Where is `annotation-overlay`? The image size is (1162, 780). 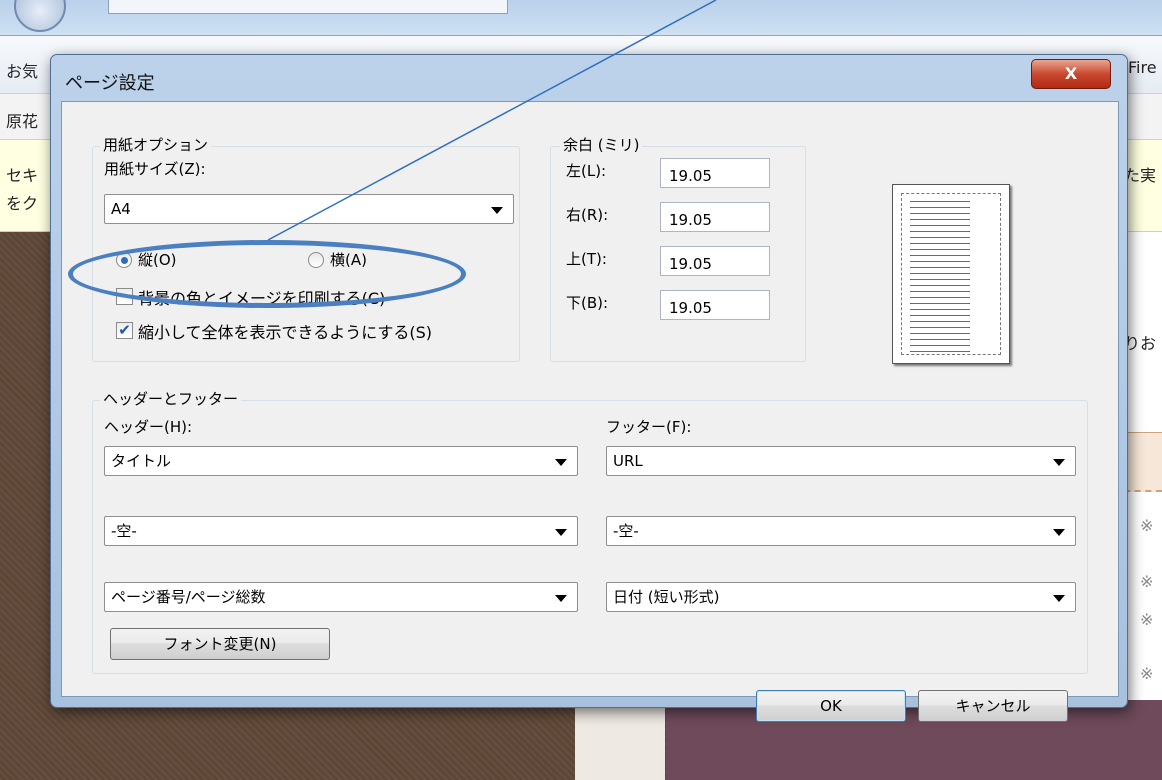
annotation-overlay is located at coordinates (492, 120).